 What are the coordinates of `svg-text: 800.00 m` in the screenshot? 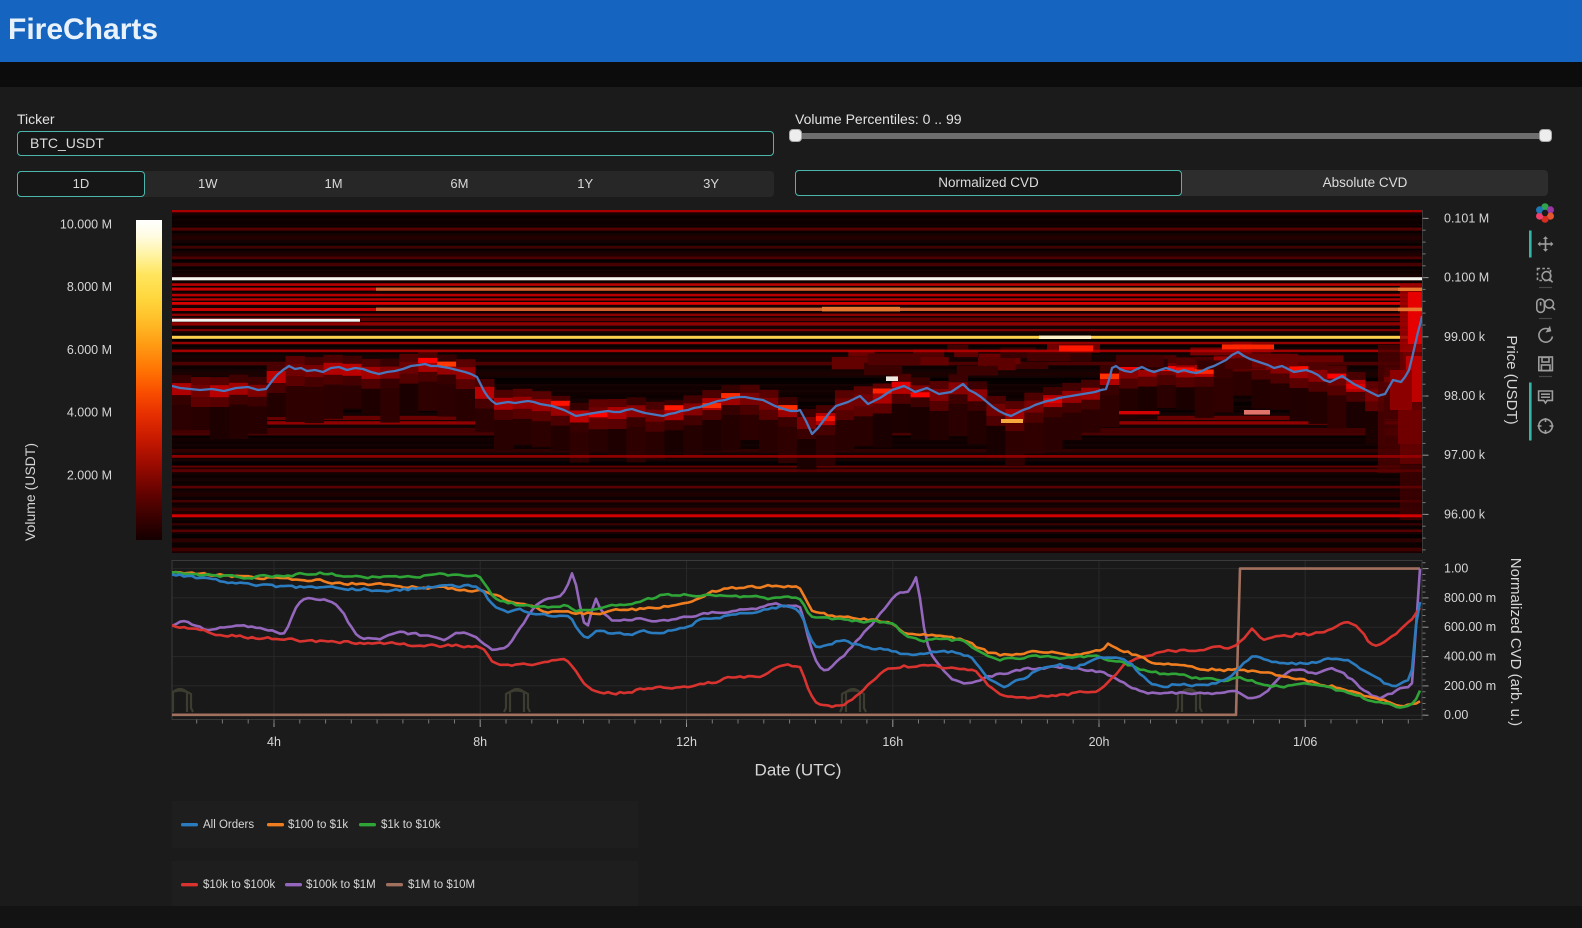 It's located at (1470, 598).